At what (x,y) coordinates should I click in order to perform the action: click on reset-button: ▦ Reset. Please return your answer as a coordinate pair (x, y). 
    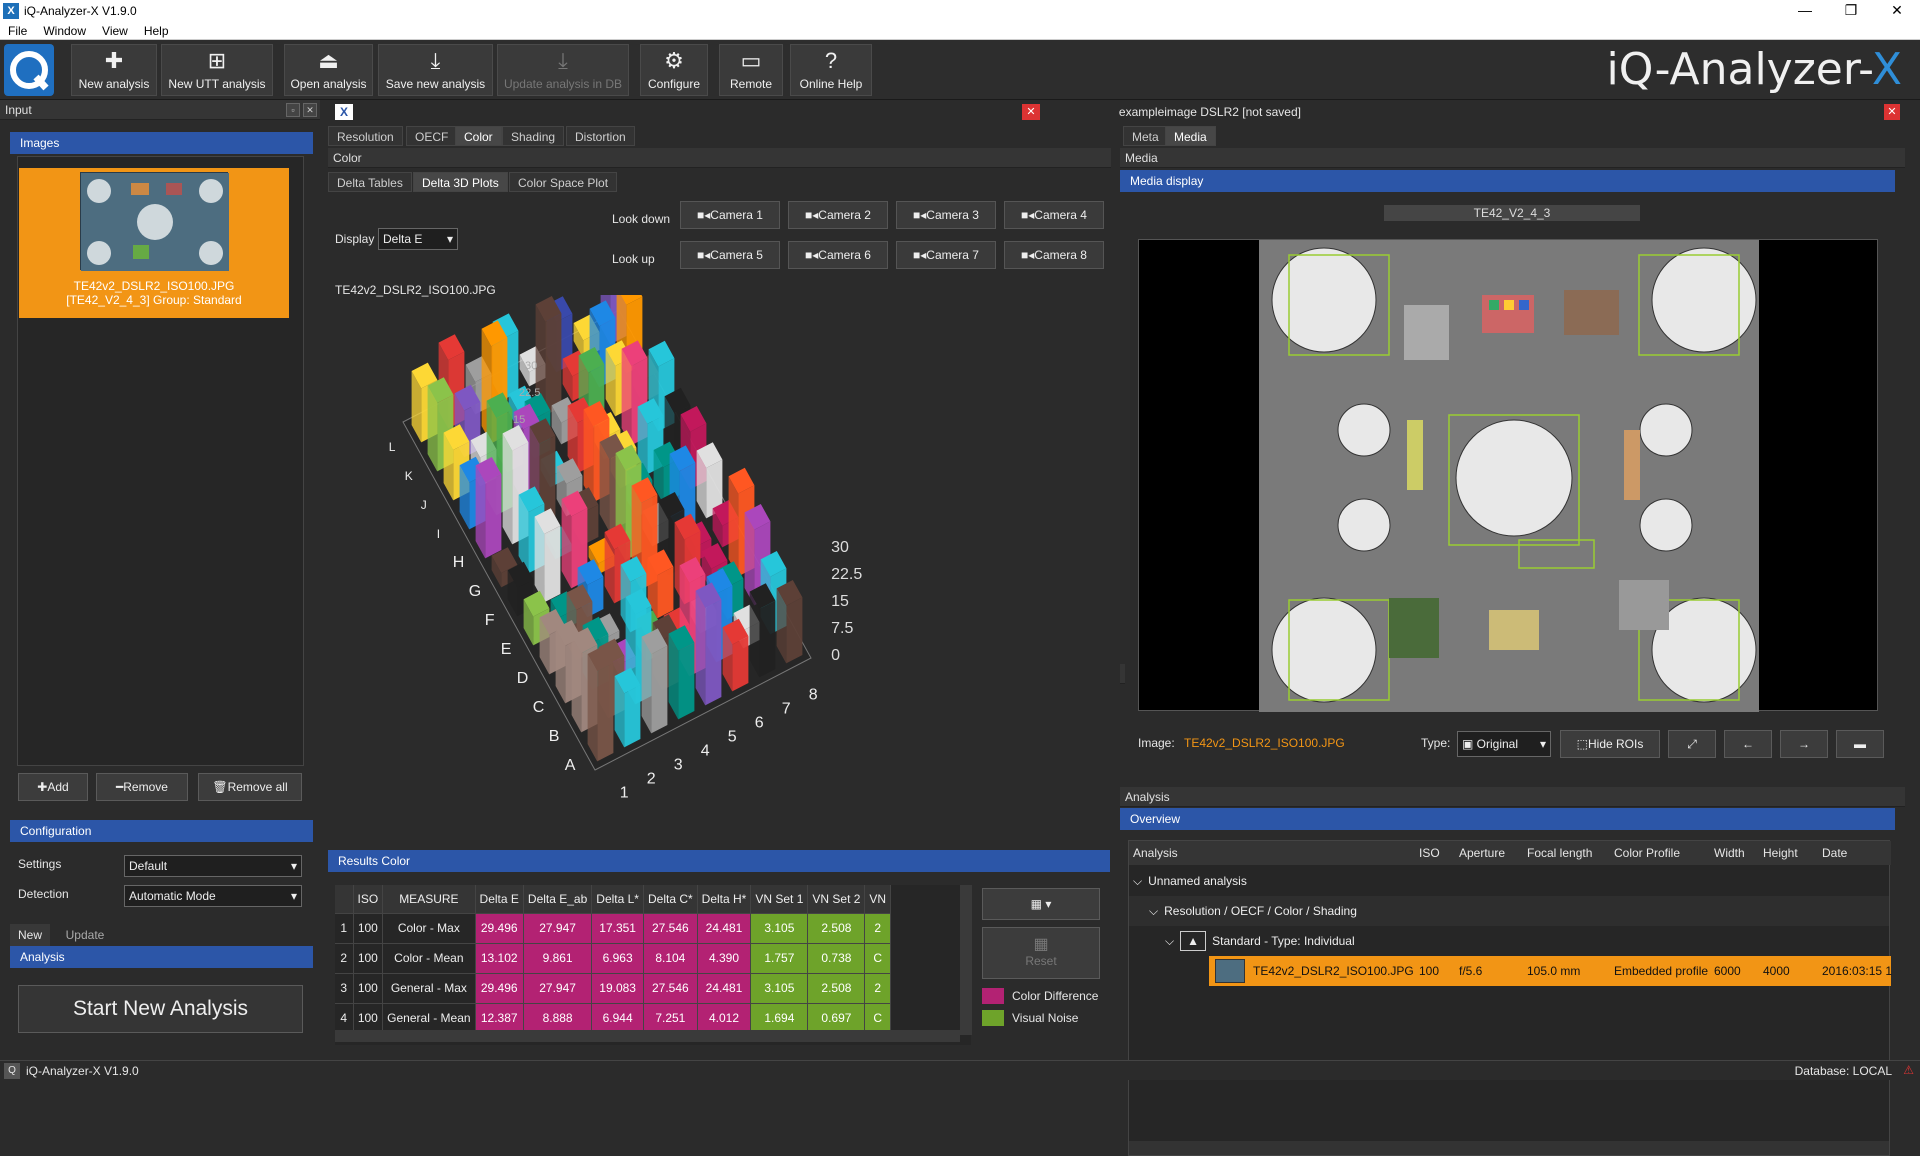
    Looking at the image, I should click on (1041, 953).